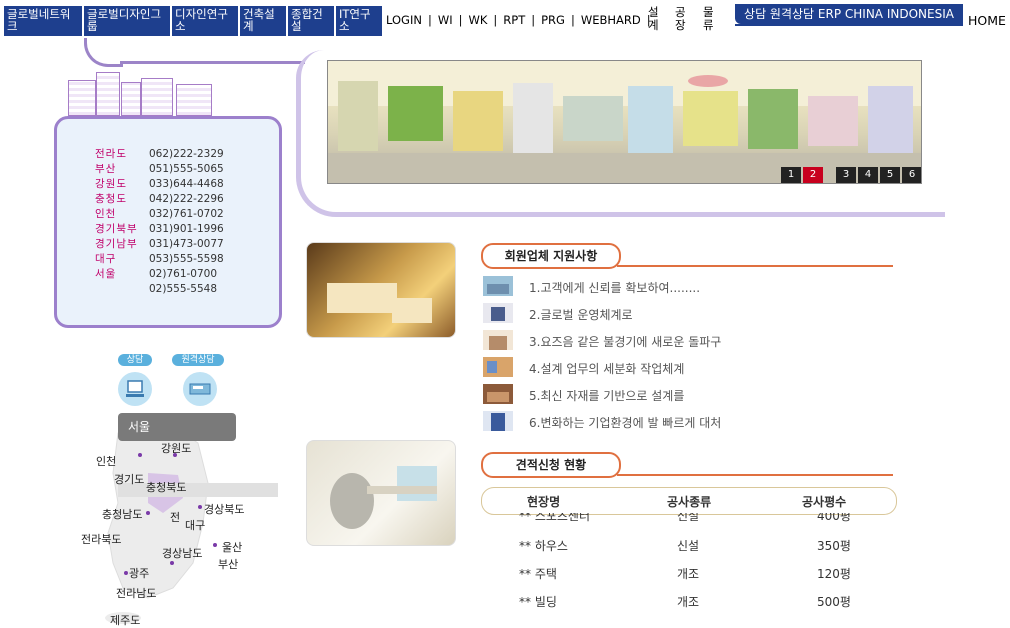 This screenshot has width=1010, height=628. What do you see at coordinates (159, 169) in the screenshot?
I see `phone-row: 부산 051)555-5065` at bounding box center [159, 169].